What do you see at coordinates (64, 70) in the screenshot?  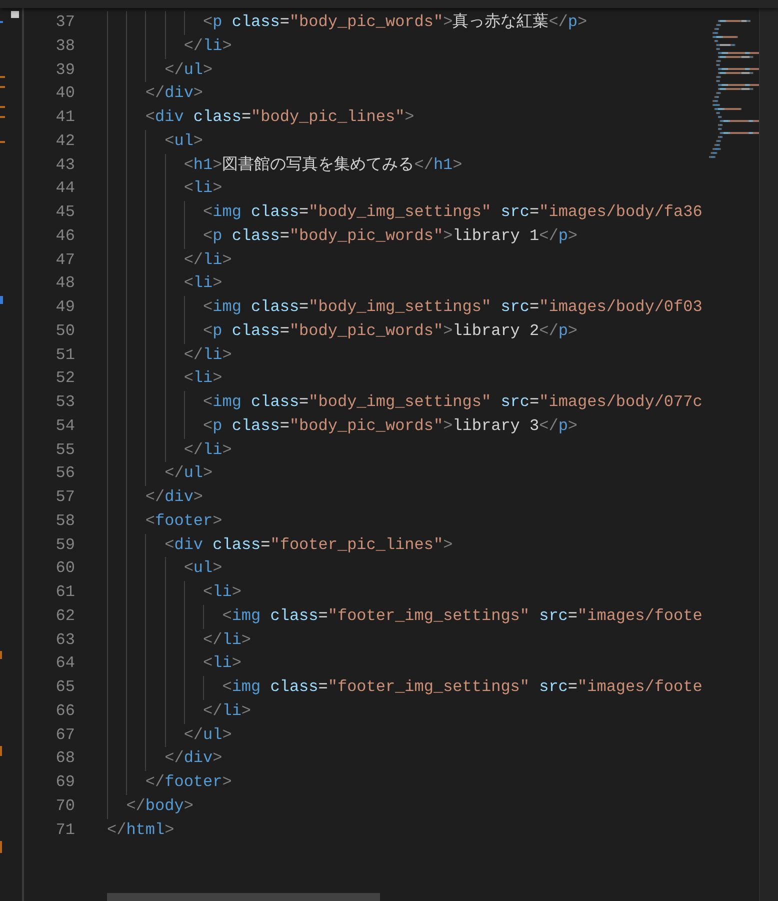 I see `line-number: 39` at bounding box center [64, 70].